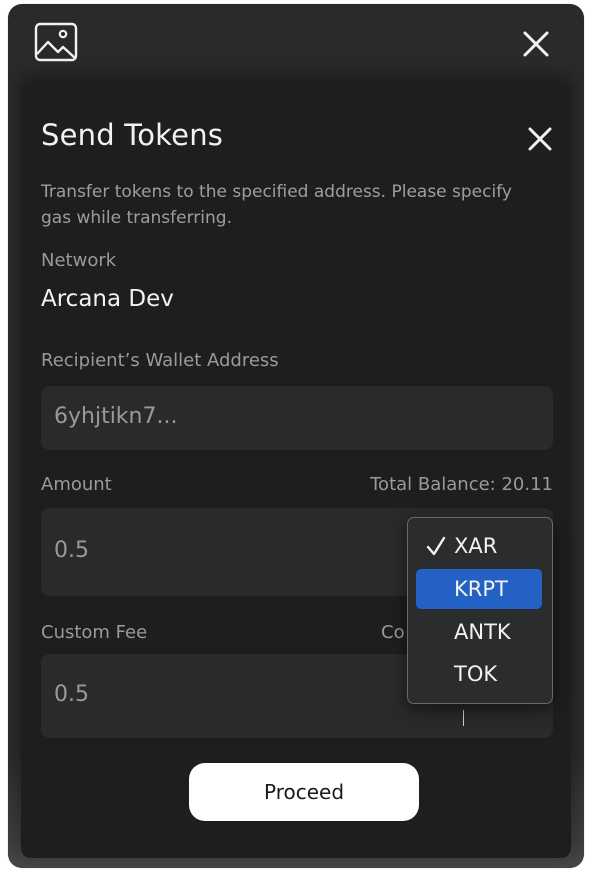 This screenshot has height=874, width=594. Describe the element at coordinates (463, 718) in the screenshot. I see `text-cursor` at that location.